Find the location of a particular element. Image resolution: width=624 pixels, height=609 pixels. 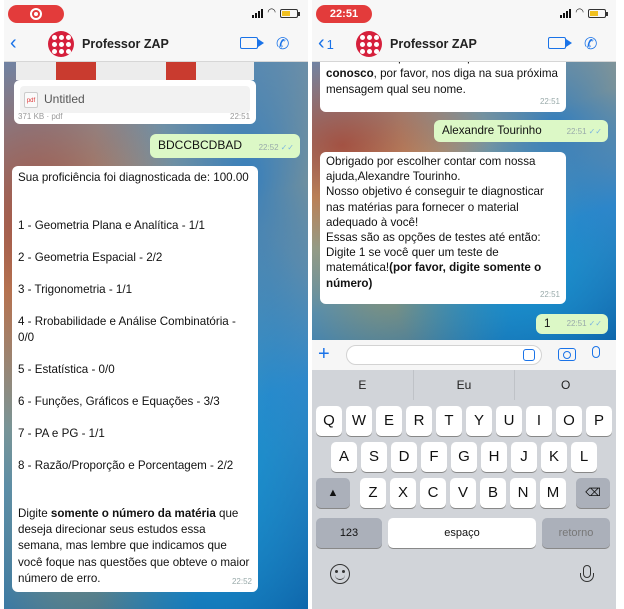

key-v: V is located at coordinates (463, 493).